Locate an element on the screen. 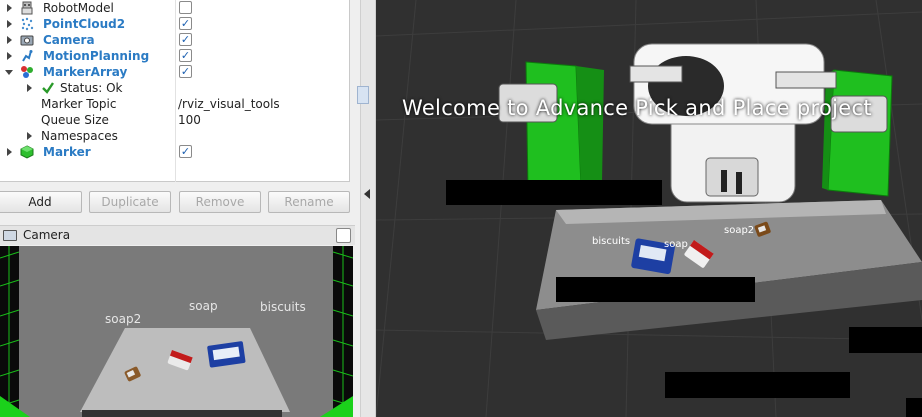  display-name: MotionPlanning is located at coordinates (96, 56).